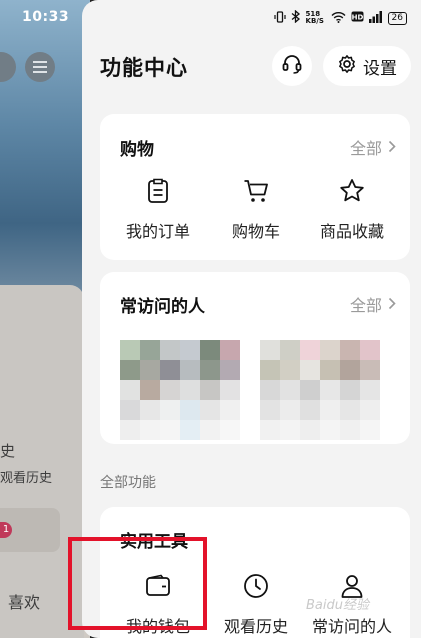  I want to click on clock-icon, so click(256, 586).